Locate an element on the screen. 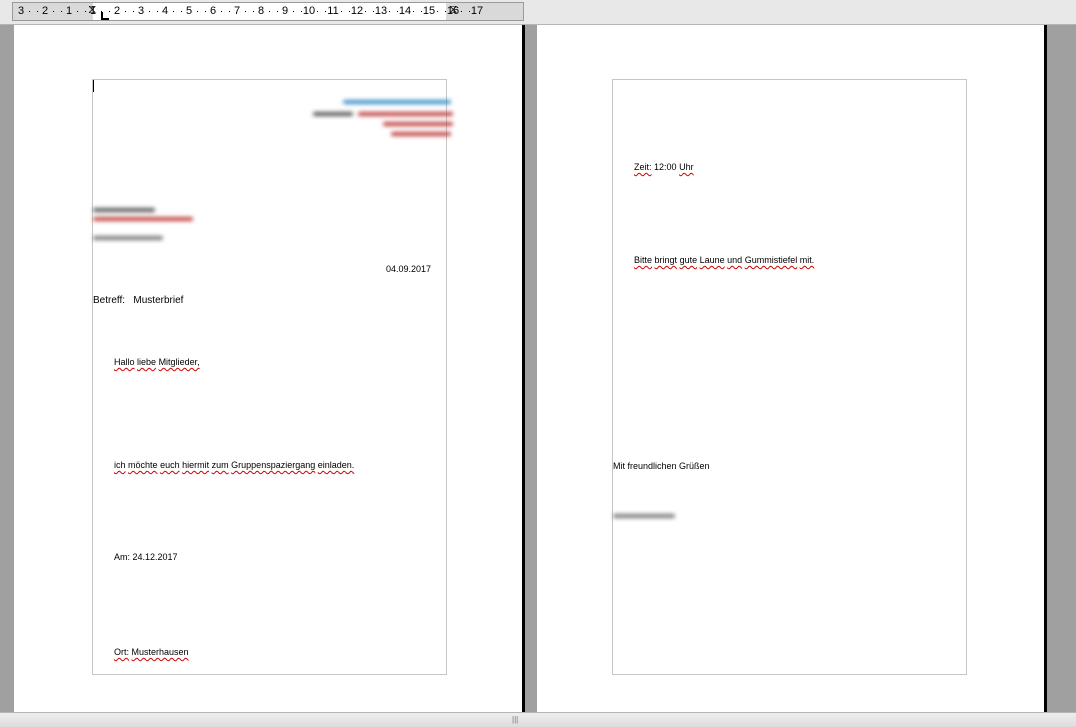 Image resolution: width=1076 pixels, height=727 pixels. place-label: Ort: is located at coordinates (121, 652).